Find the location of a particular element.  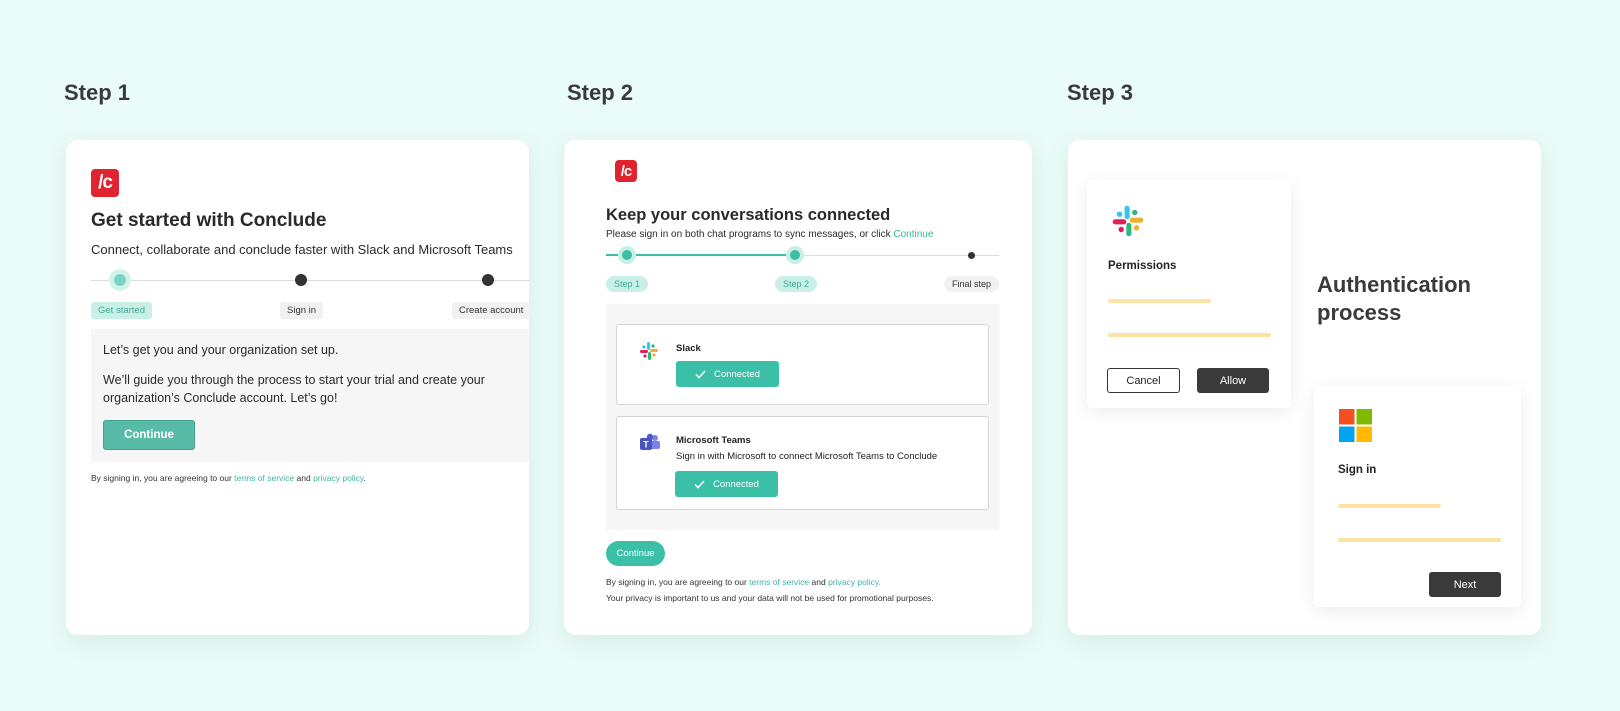

step-1-heading: Step 1 is located at coordinates (97, 92).